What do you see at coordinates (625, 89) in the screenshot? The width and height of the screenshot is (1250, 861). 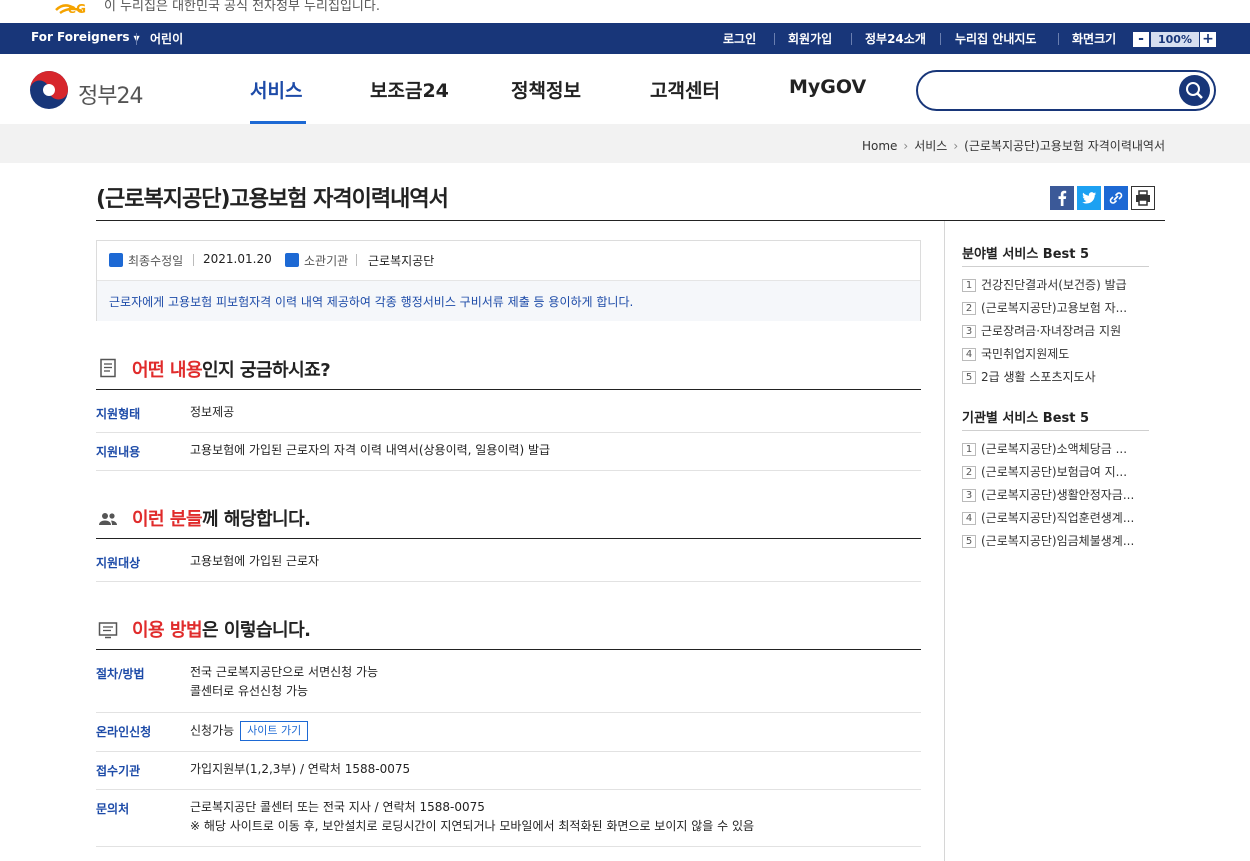 I see `site-header: 정부24 서비스 보조금24 정책정보 고객센터 MyGOV` at bounding box center [625, 89].